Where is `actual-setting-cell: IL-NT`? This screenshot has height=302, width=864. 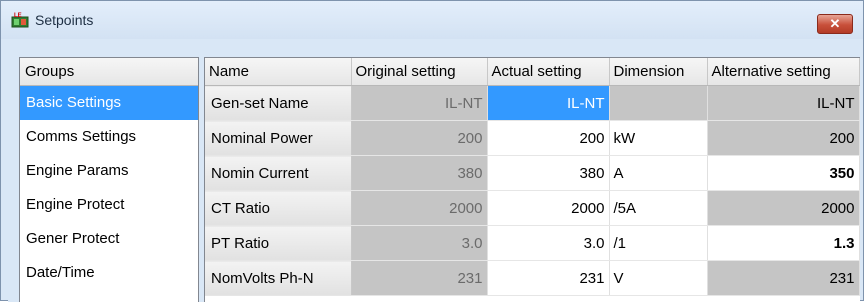
actual-setting-cell: IL-NT is located at coordinates (548, 103).